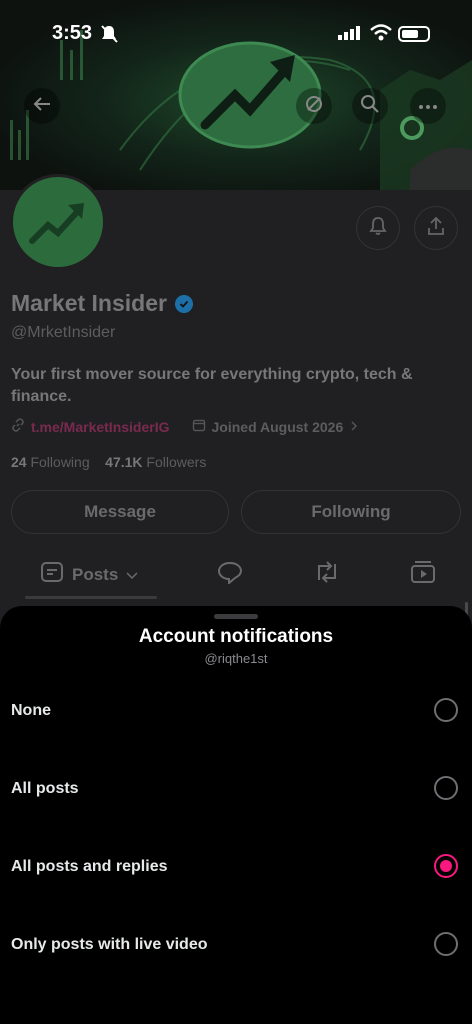 This screenshot has width=472, height=1024. I want to click on battery-icon, so click(414, 34).